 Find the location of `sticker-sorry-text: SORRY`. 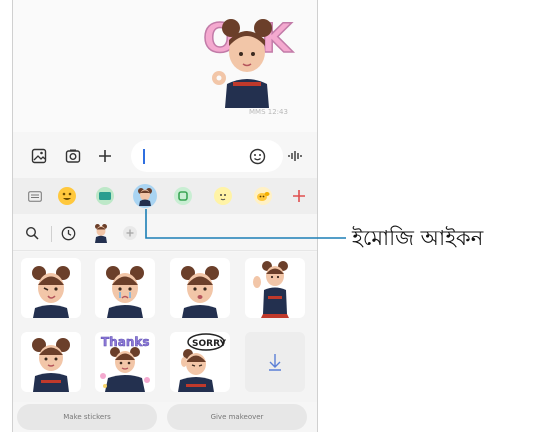

sticker-sorry-text: SORRY is located at coordinates (209, 344).